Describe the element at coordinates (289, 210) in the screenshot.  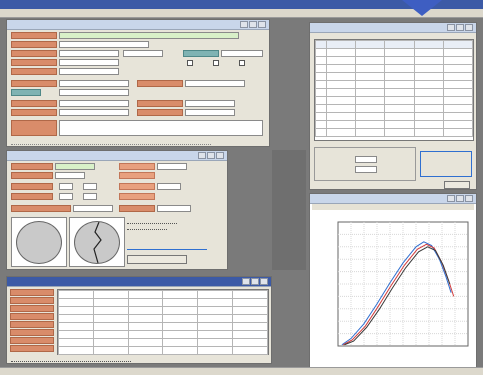
I see `workspace-gap` at that location.